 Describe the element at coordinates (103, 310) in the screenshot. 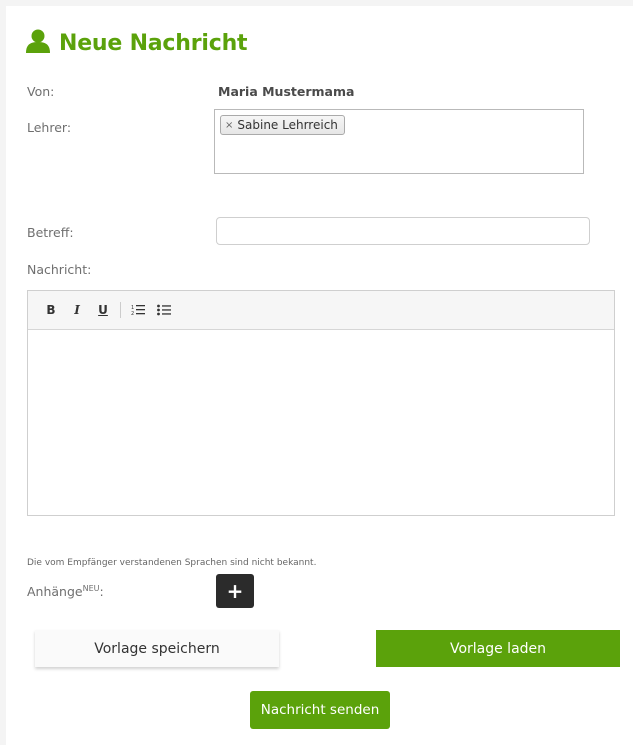

I see `underline-button: U` at that location.